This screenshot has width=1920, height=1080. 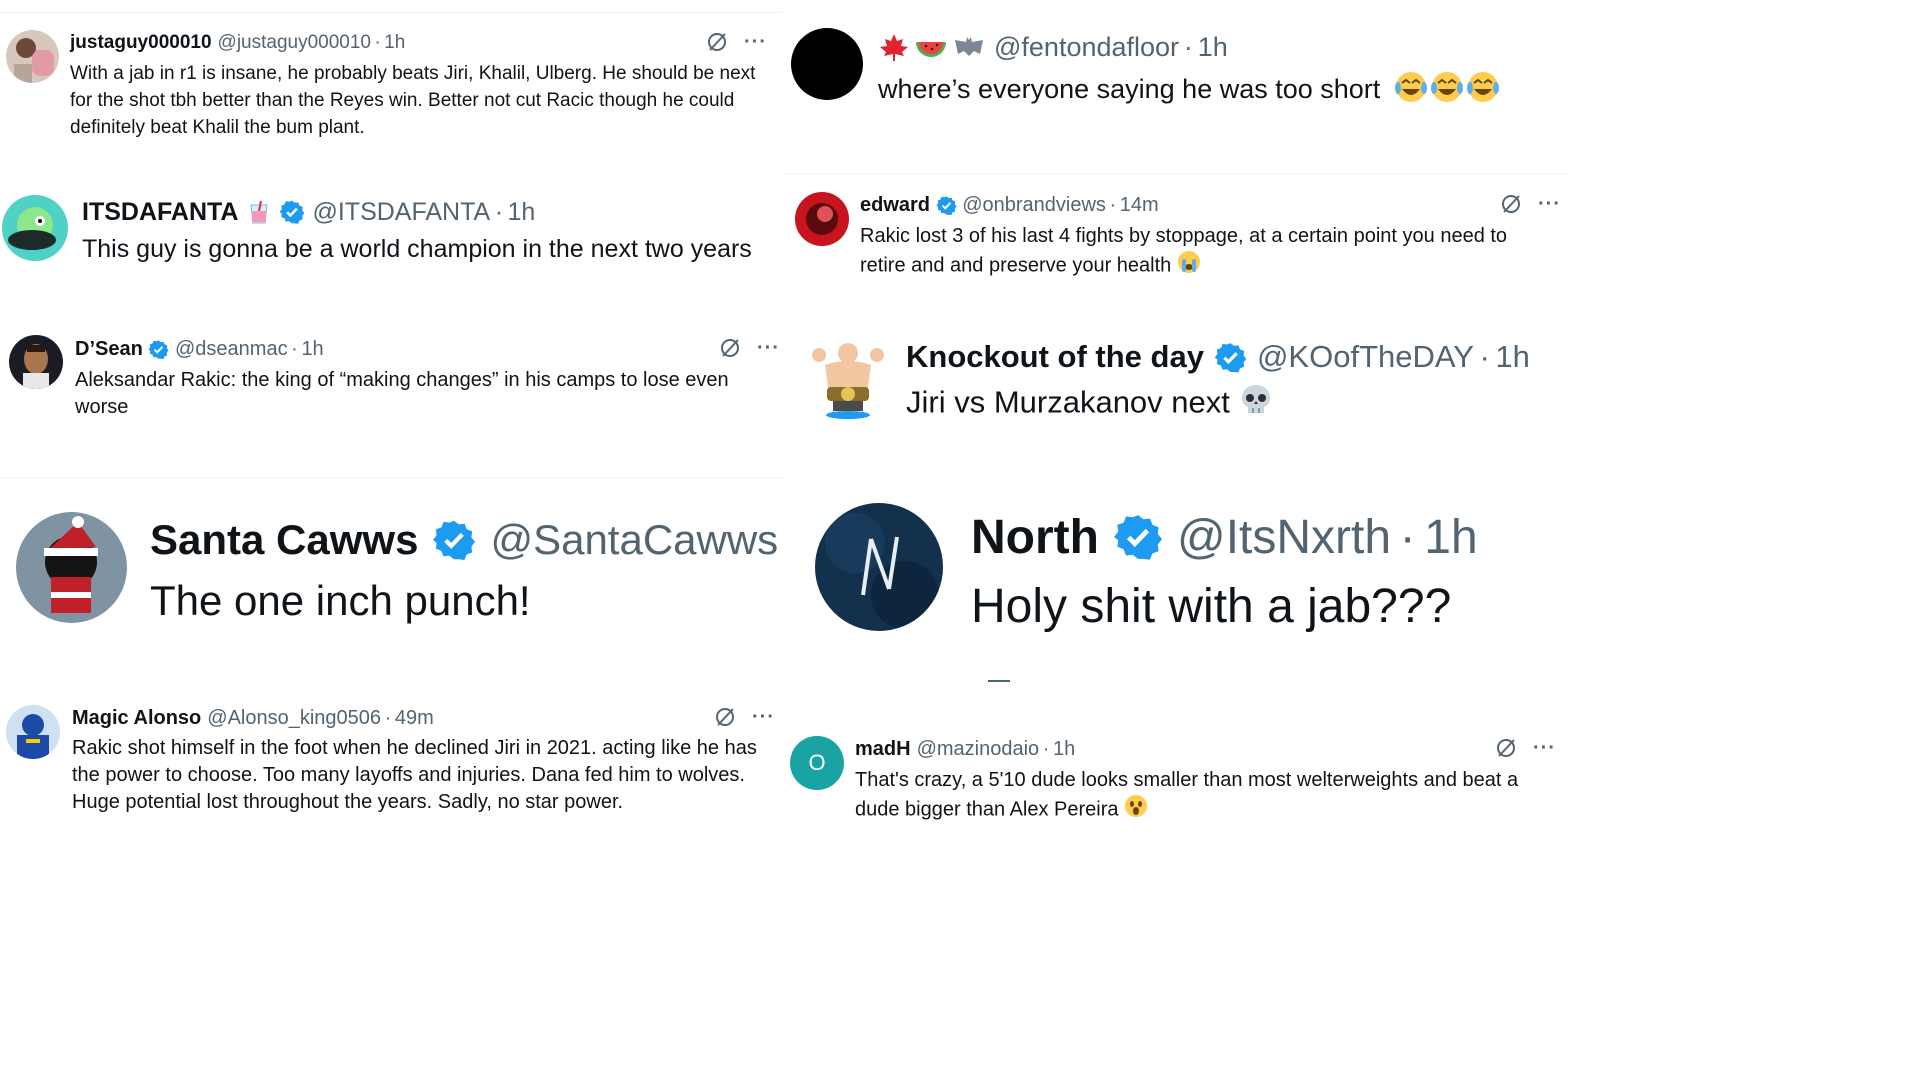 I want to click on display-name: North, so click(x=1035, y=537).